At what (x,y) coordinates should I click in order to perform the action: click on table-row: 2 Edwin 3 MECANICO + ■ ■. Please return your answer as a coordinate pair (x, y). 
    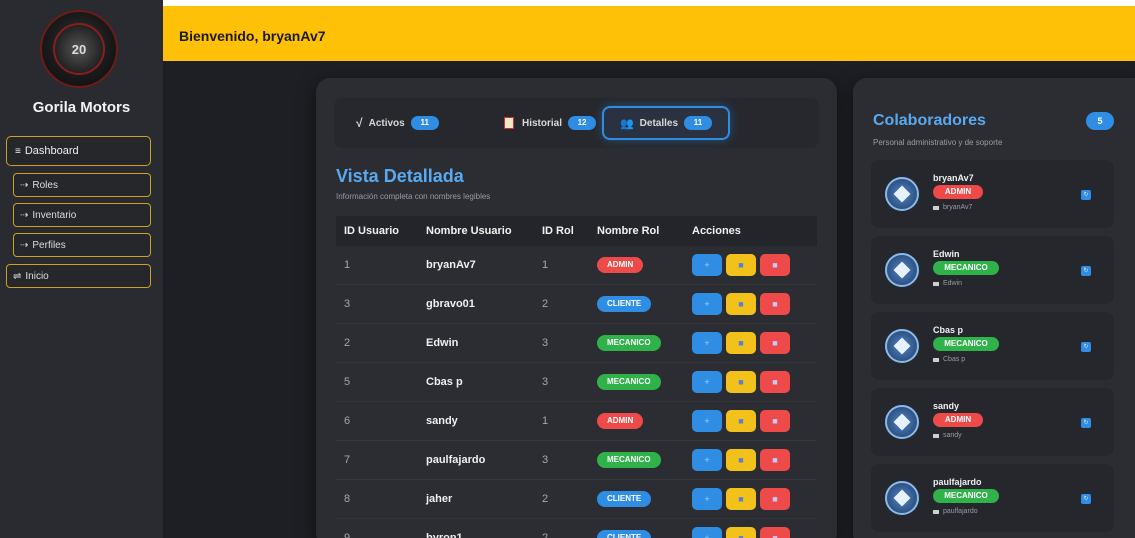
    Looking at the image, I should click on (576, 343).